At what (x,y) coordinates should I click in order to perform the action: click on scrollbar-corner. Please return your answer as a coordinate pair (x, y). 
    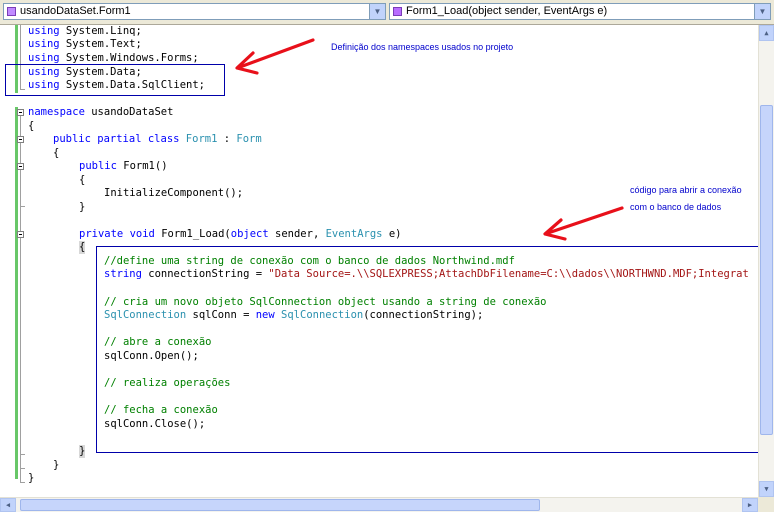
    Looking at the image, I should click on (766, 504).